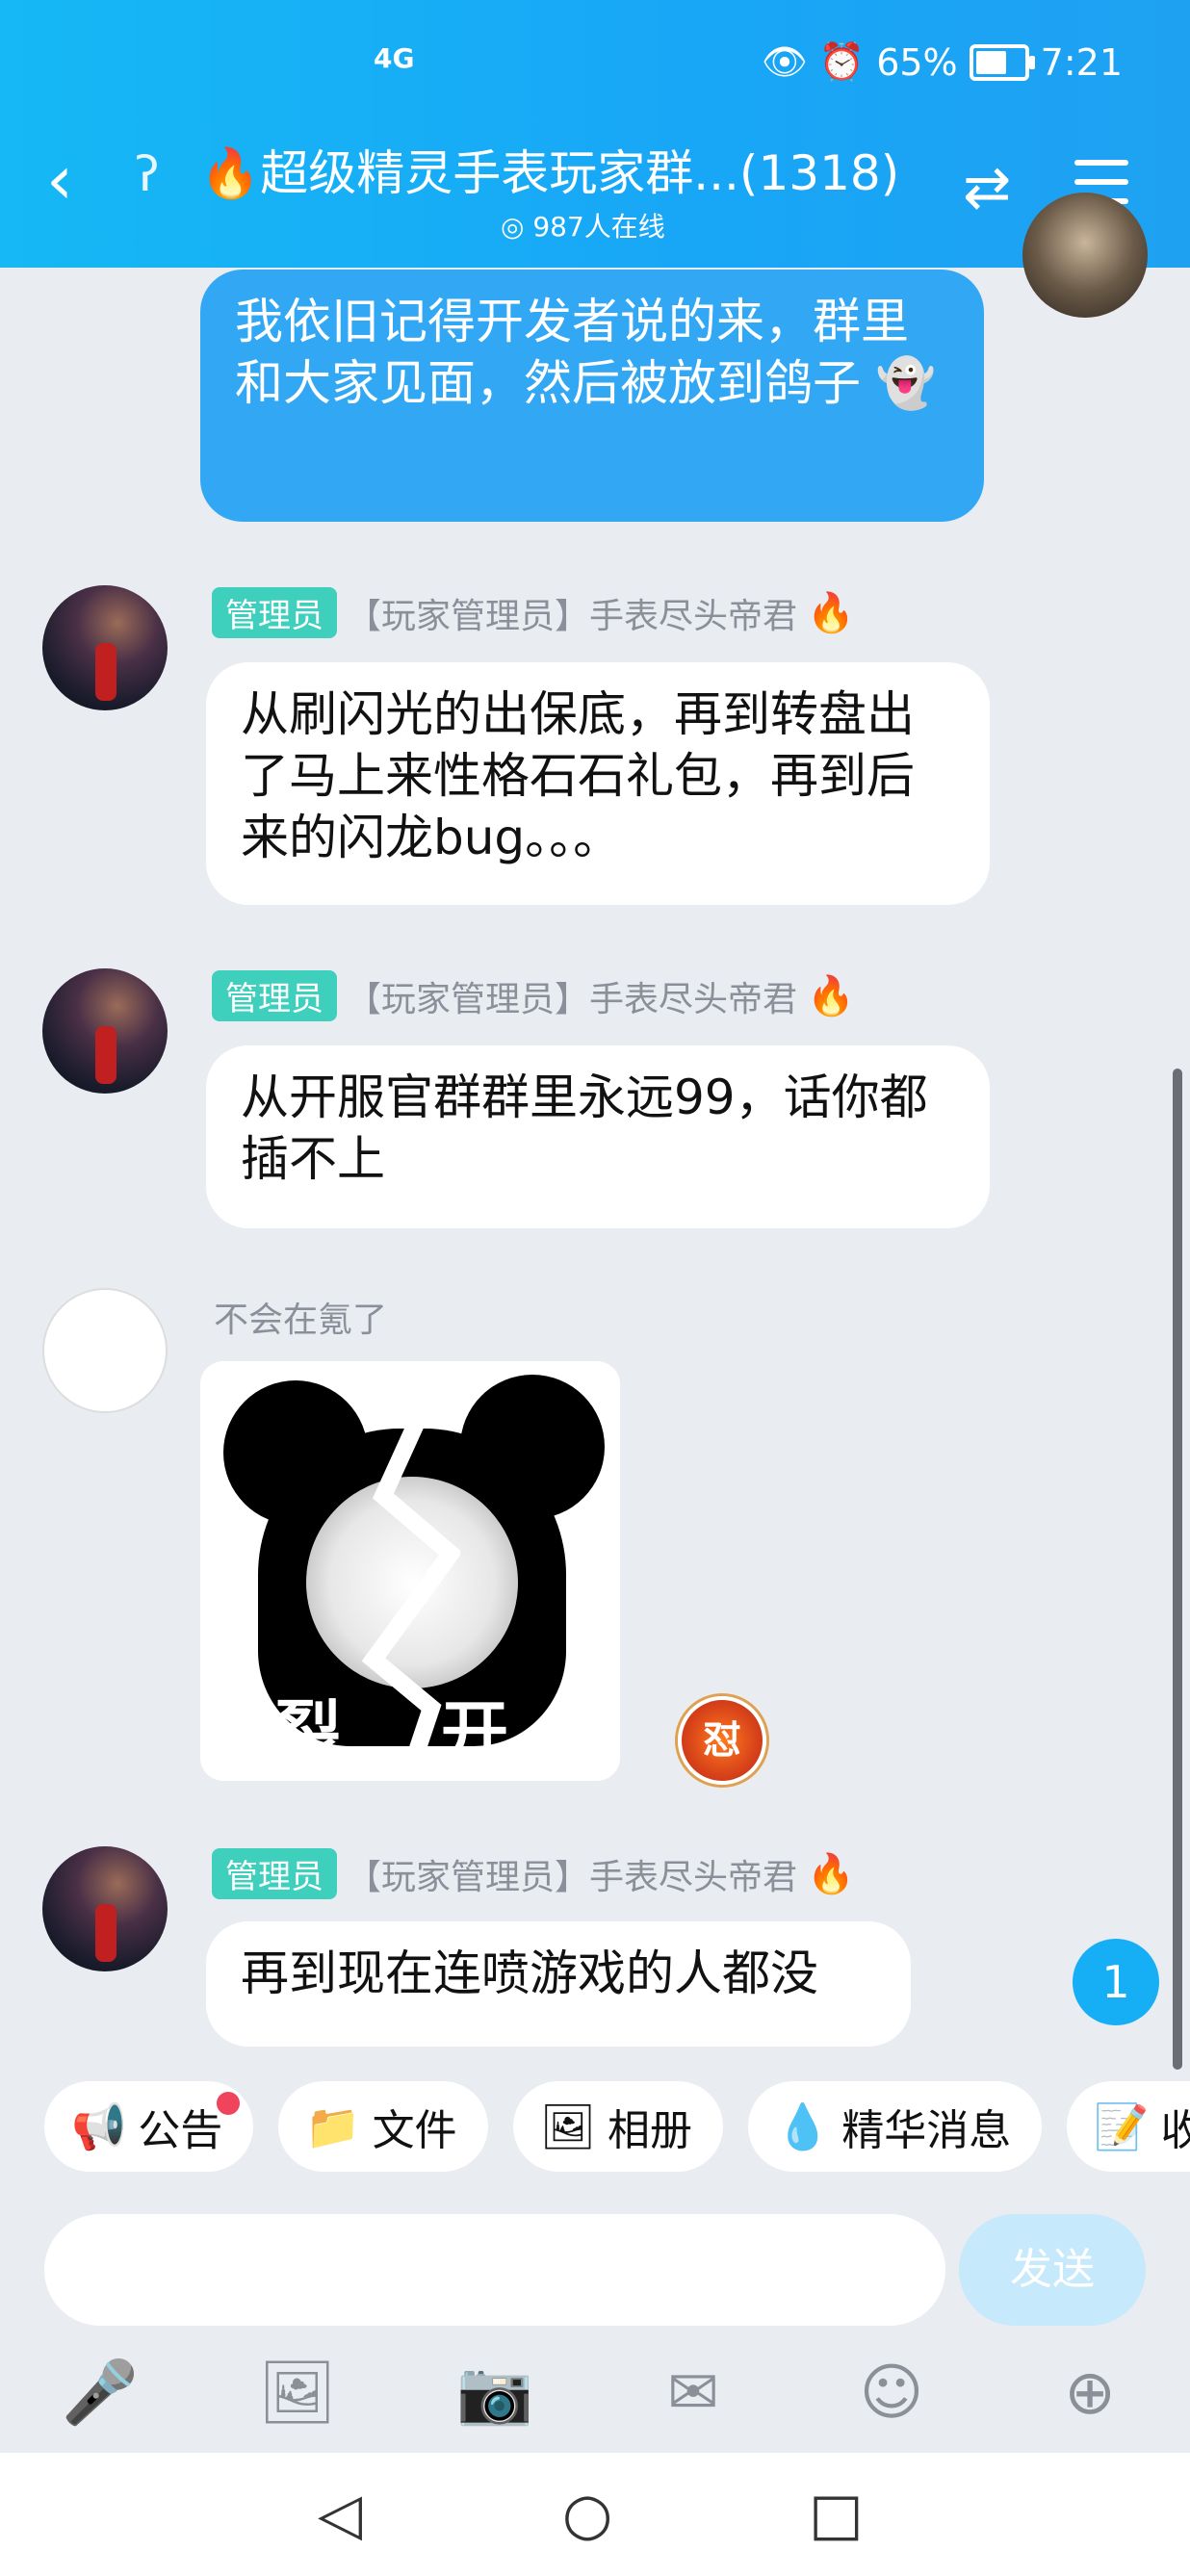 The image size is (1190, 2576). I want to click on ghost-emoji-icon: 👻, so click(906, 383).